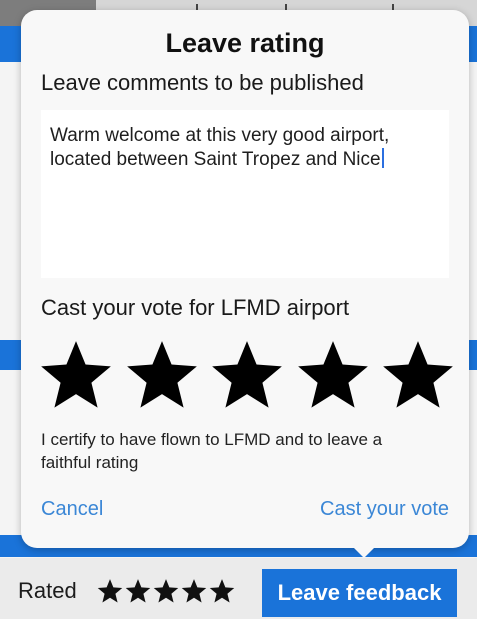 The image size is (477, 619). I want to click on vote-label: Cast your vote for LFMD airport, so click(195, 307).